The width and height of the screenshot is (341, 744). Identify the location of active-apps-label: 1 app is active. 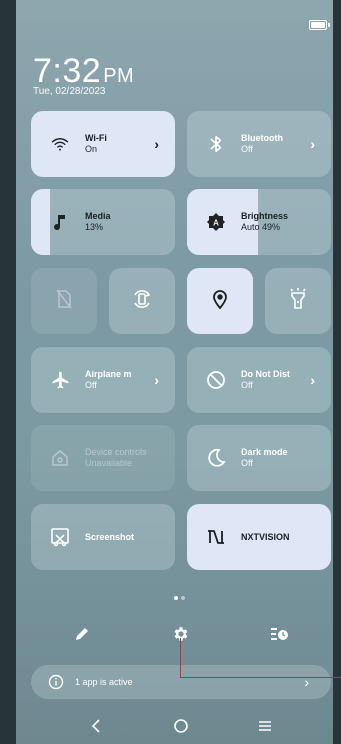
(104, 682).